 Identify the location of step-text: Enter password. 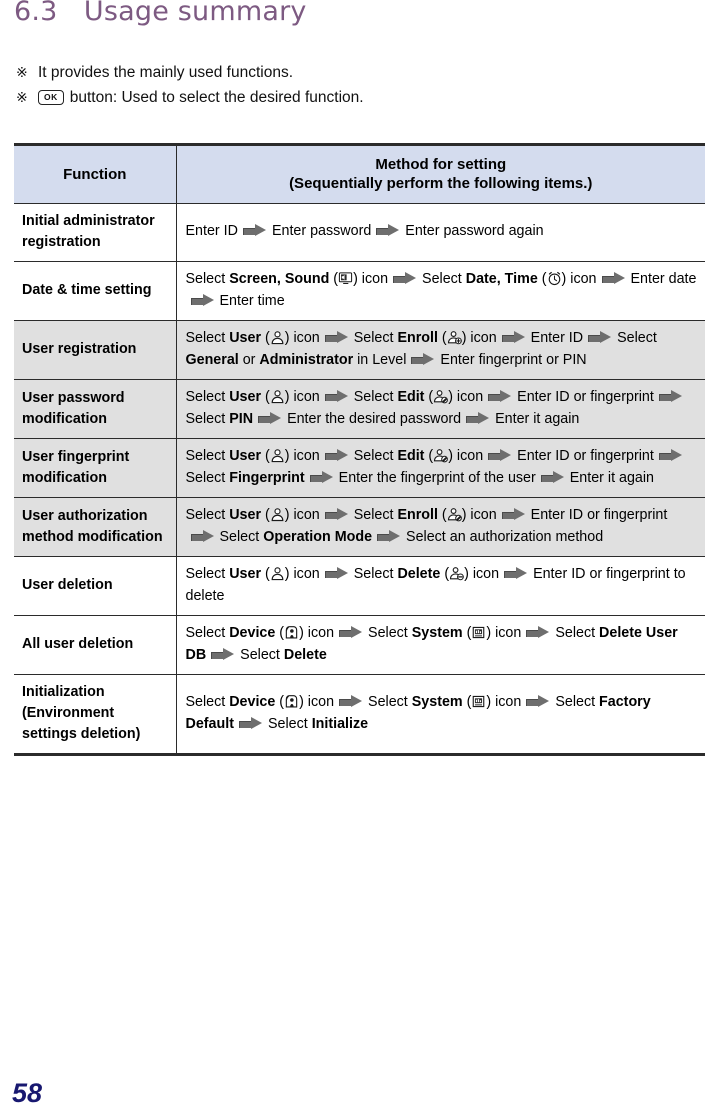
(321, 231).